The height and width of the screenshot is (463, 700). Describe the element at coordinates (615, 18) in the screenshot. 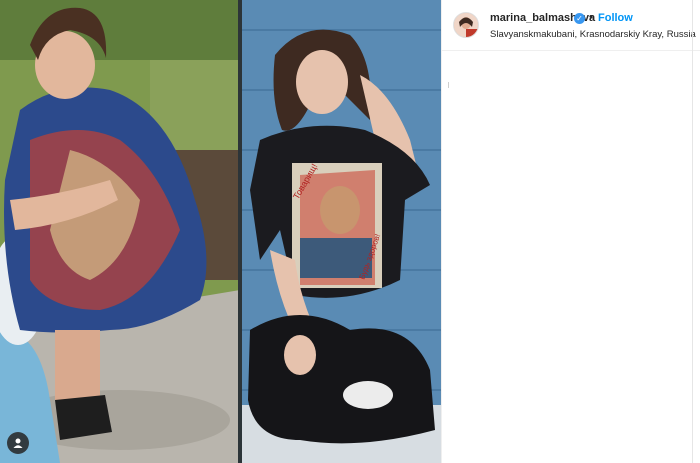

I see `follow-button: Follow` at that location.